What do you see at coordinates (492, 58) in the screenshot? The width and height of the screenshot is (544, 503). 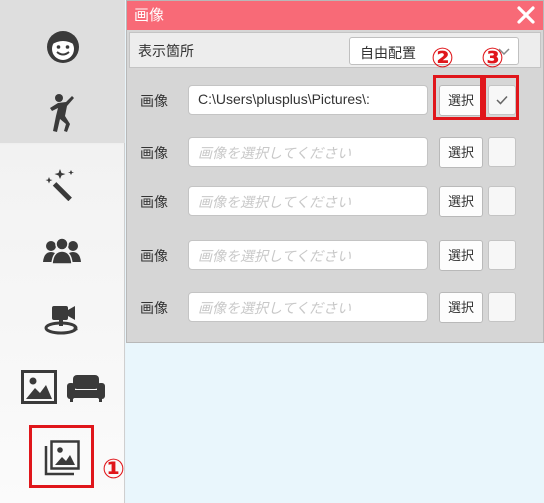 I see `annotation-marker-3: ③` at bounding box center [492, 58].